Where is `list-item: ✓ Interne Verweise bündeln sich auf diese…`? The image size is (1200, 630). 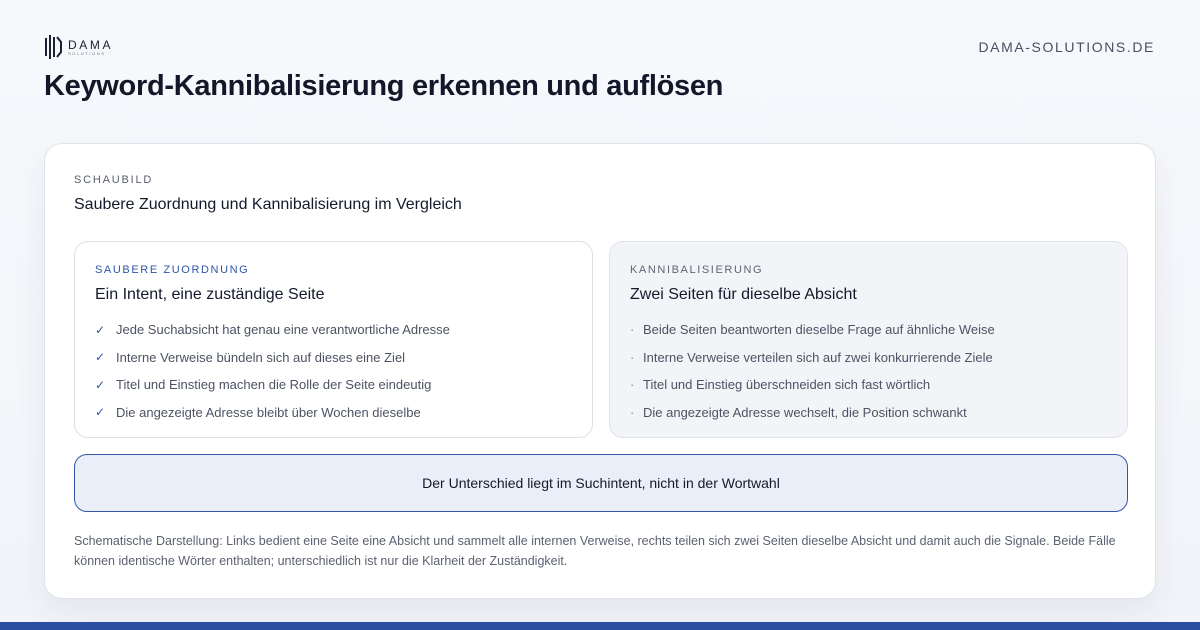
list-item: ✓ Interne Verweise bündeln sich auf diese… is located at coordinates (272, 358).